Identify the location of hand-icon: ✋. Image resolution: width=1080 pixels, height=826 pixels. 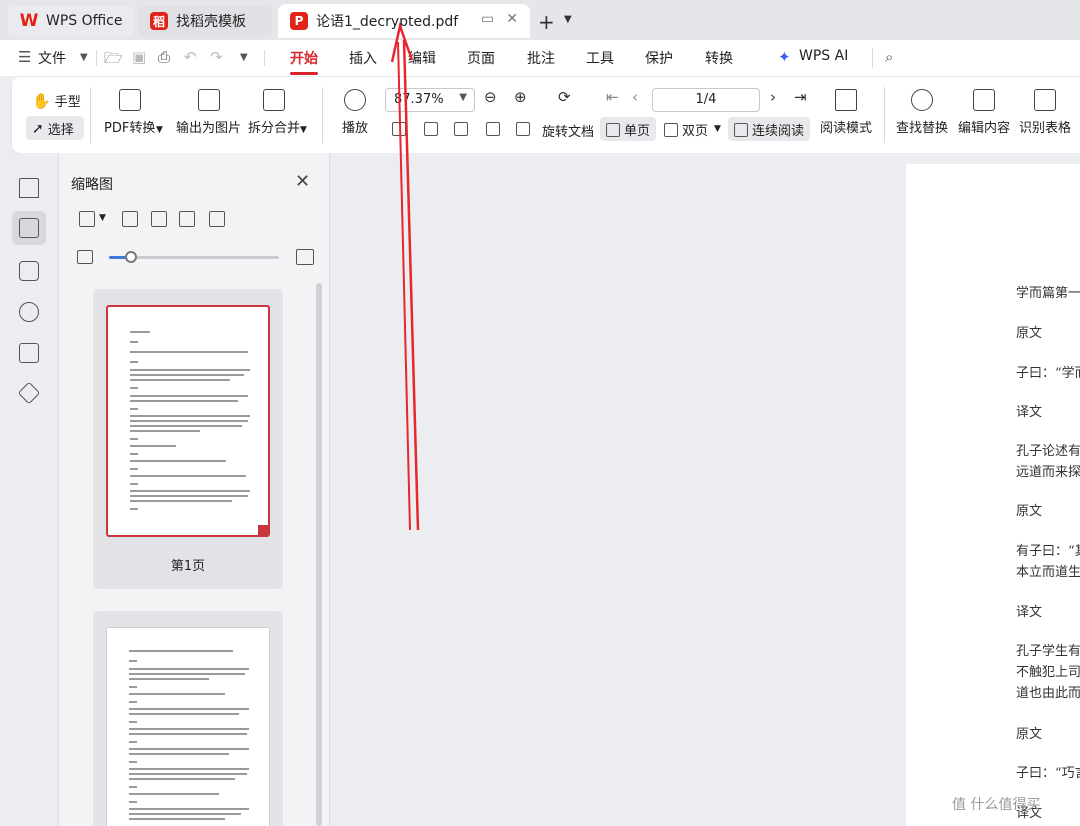
(41, 100).